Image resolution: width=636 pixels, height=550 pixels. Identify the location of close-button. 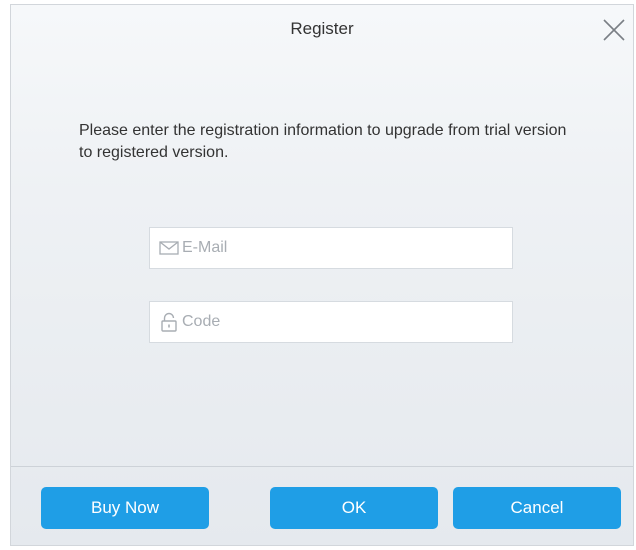
(614, 30).